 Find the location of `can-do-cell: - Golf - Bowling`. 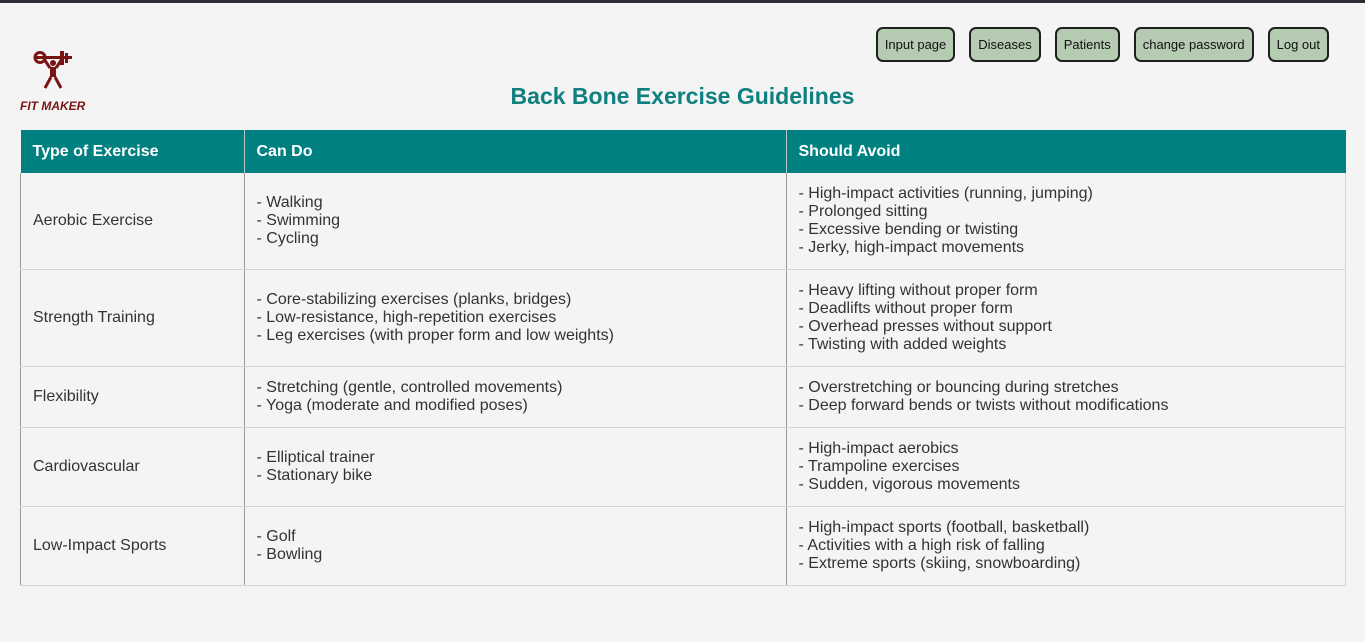

can-do-cell: - Golf - Bowling is located at coordinates (514, 546).